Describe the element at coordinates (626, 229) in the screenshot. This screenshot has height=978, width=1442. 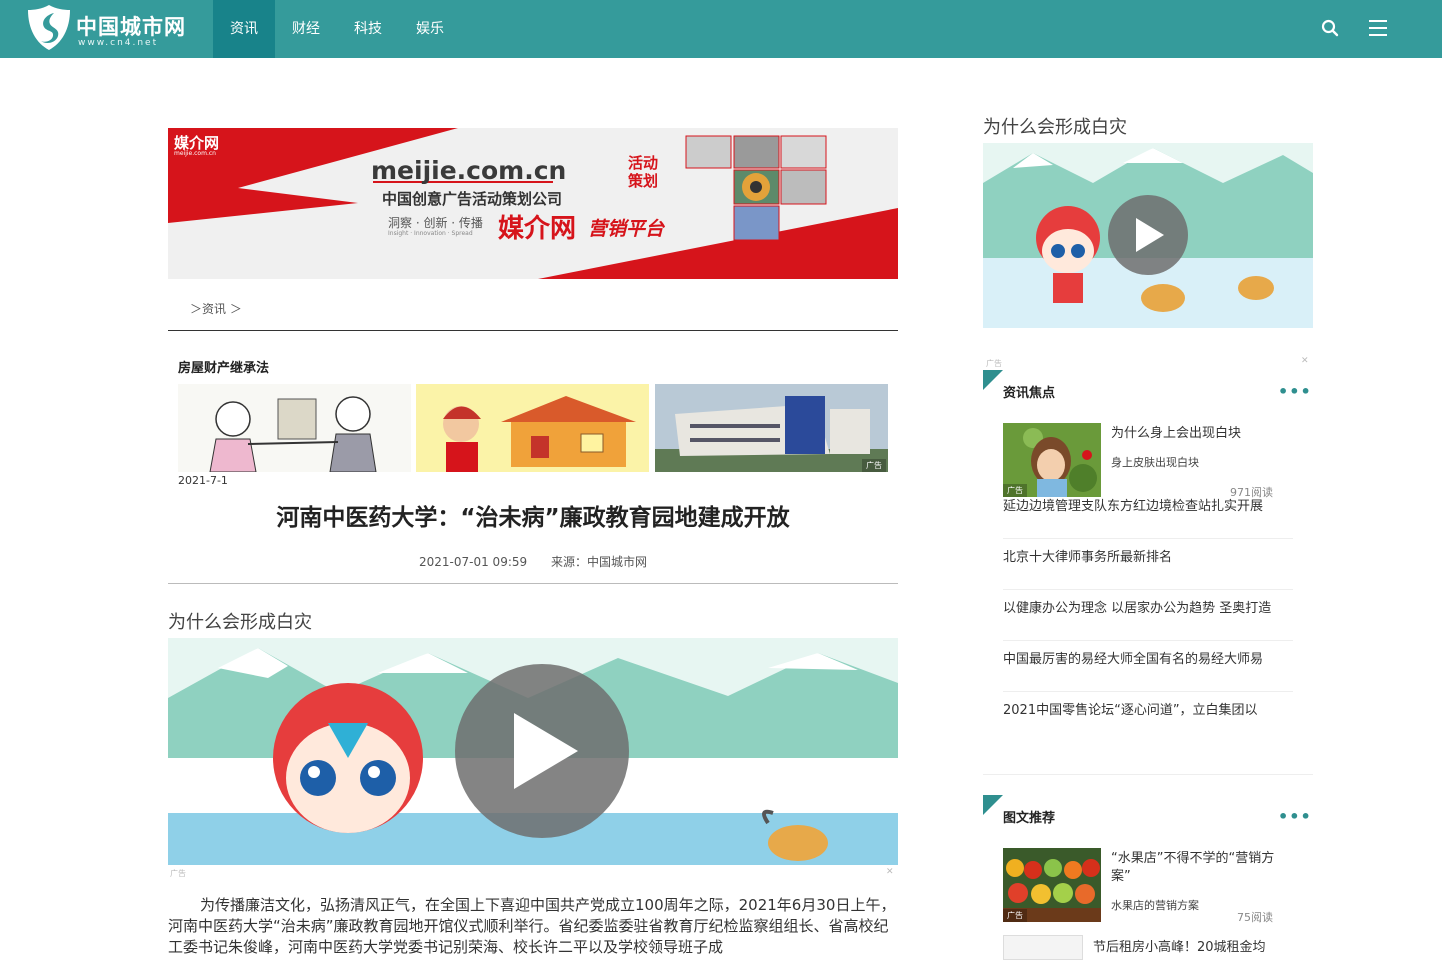
I see `banner-platform-b: 营销平台` at that location.